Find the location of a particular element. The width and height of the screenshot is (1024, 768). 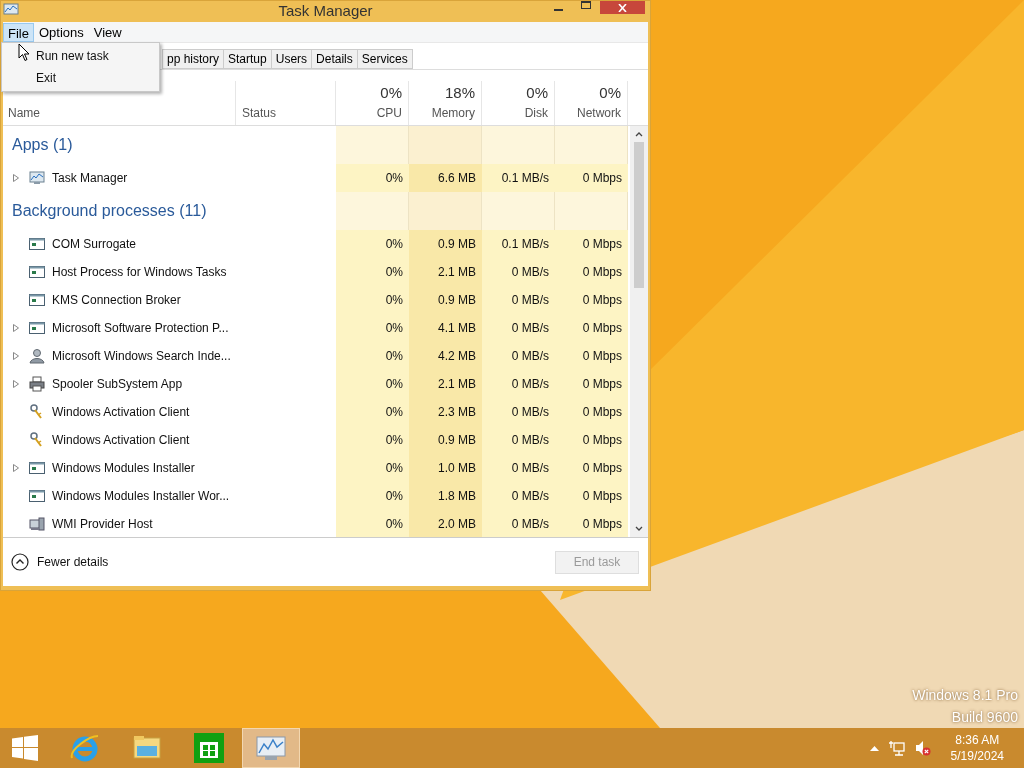

computer-icon is located at coordinates (37, 524).